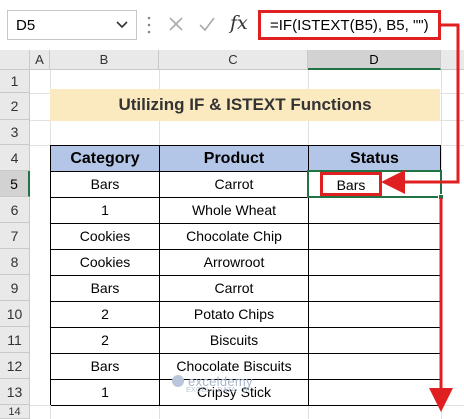 The width and height of the screenshot is (464, 419). I want to click on formula-bar: D5 fx =IF(ISTEXT(B5), B5, ""), so click(232, 25).